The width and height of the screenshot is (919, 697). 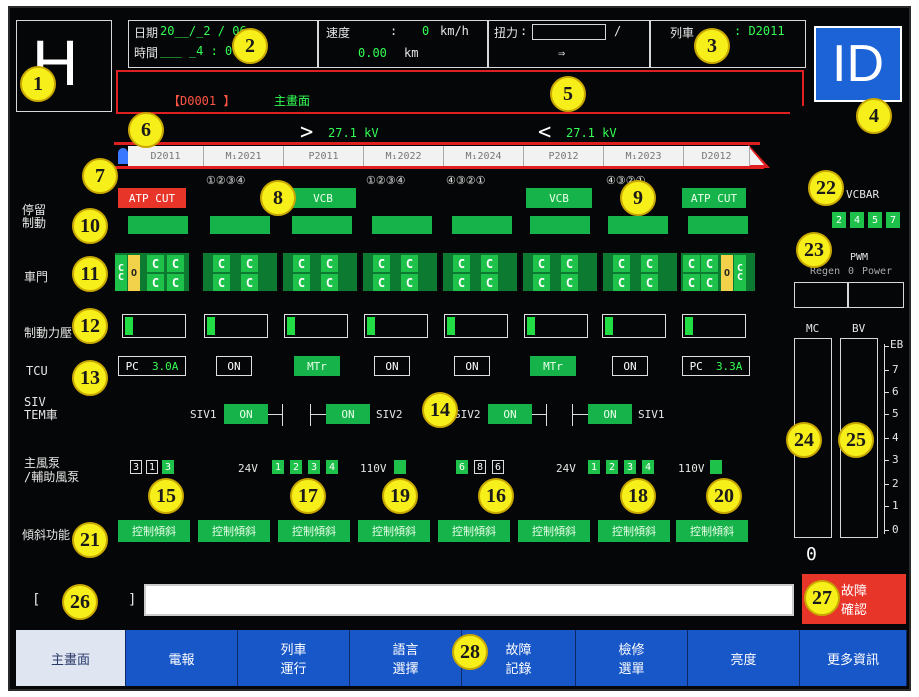 What do you see at coordinates (496, 496) in the screenshot?
I see `callout-marker: 16` at bounding box center [496, 496].